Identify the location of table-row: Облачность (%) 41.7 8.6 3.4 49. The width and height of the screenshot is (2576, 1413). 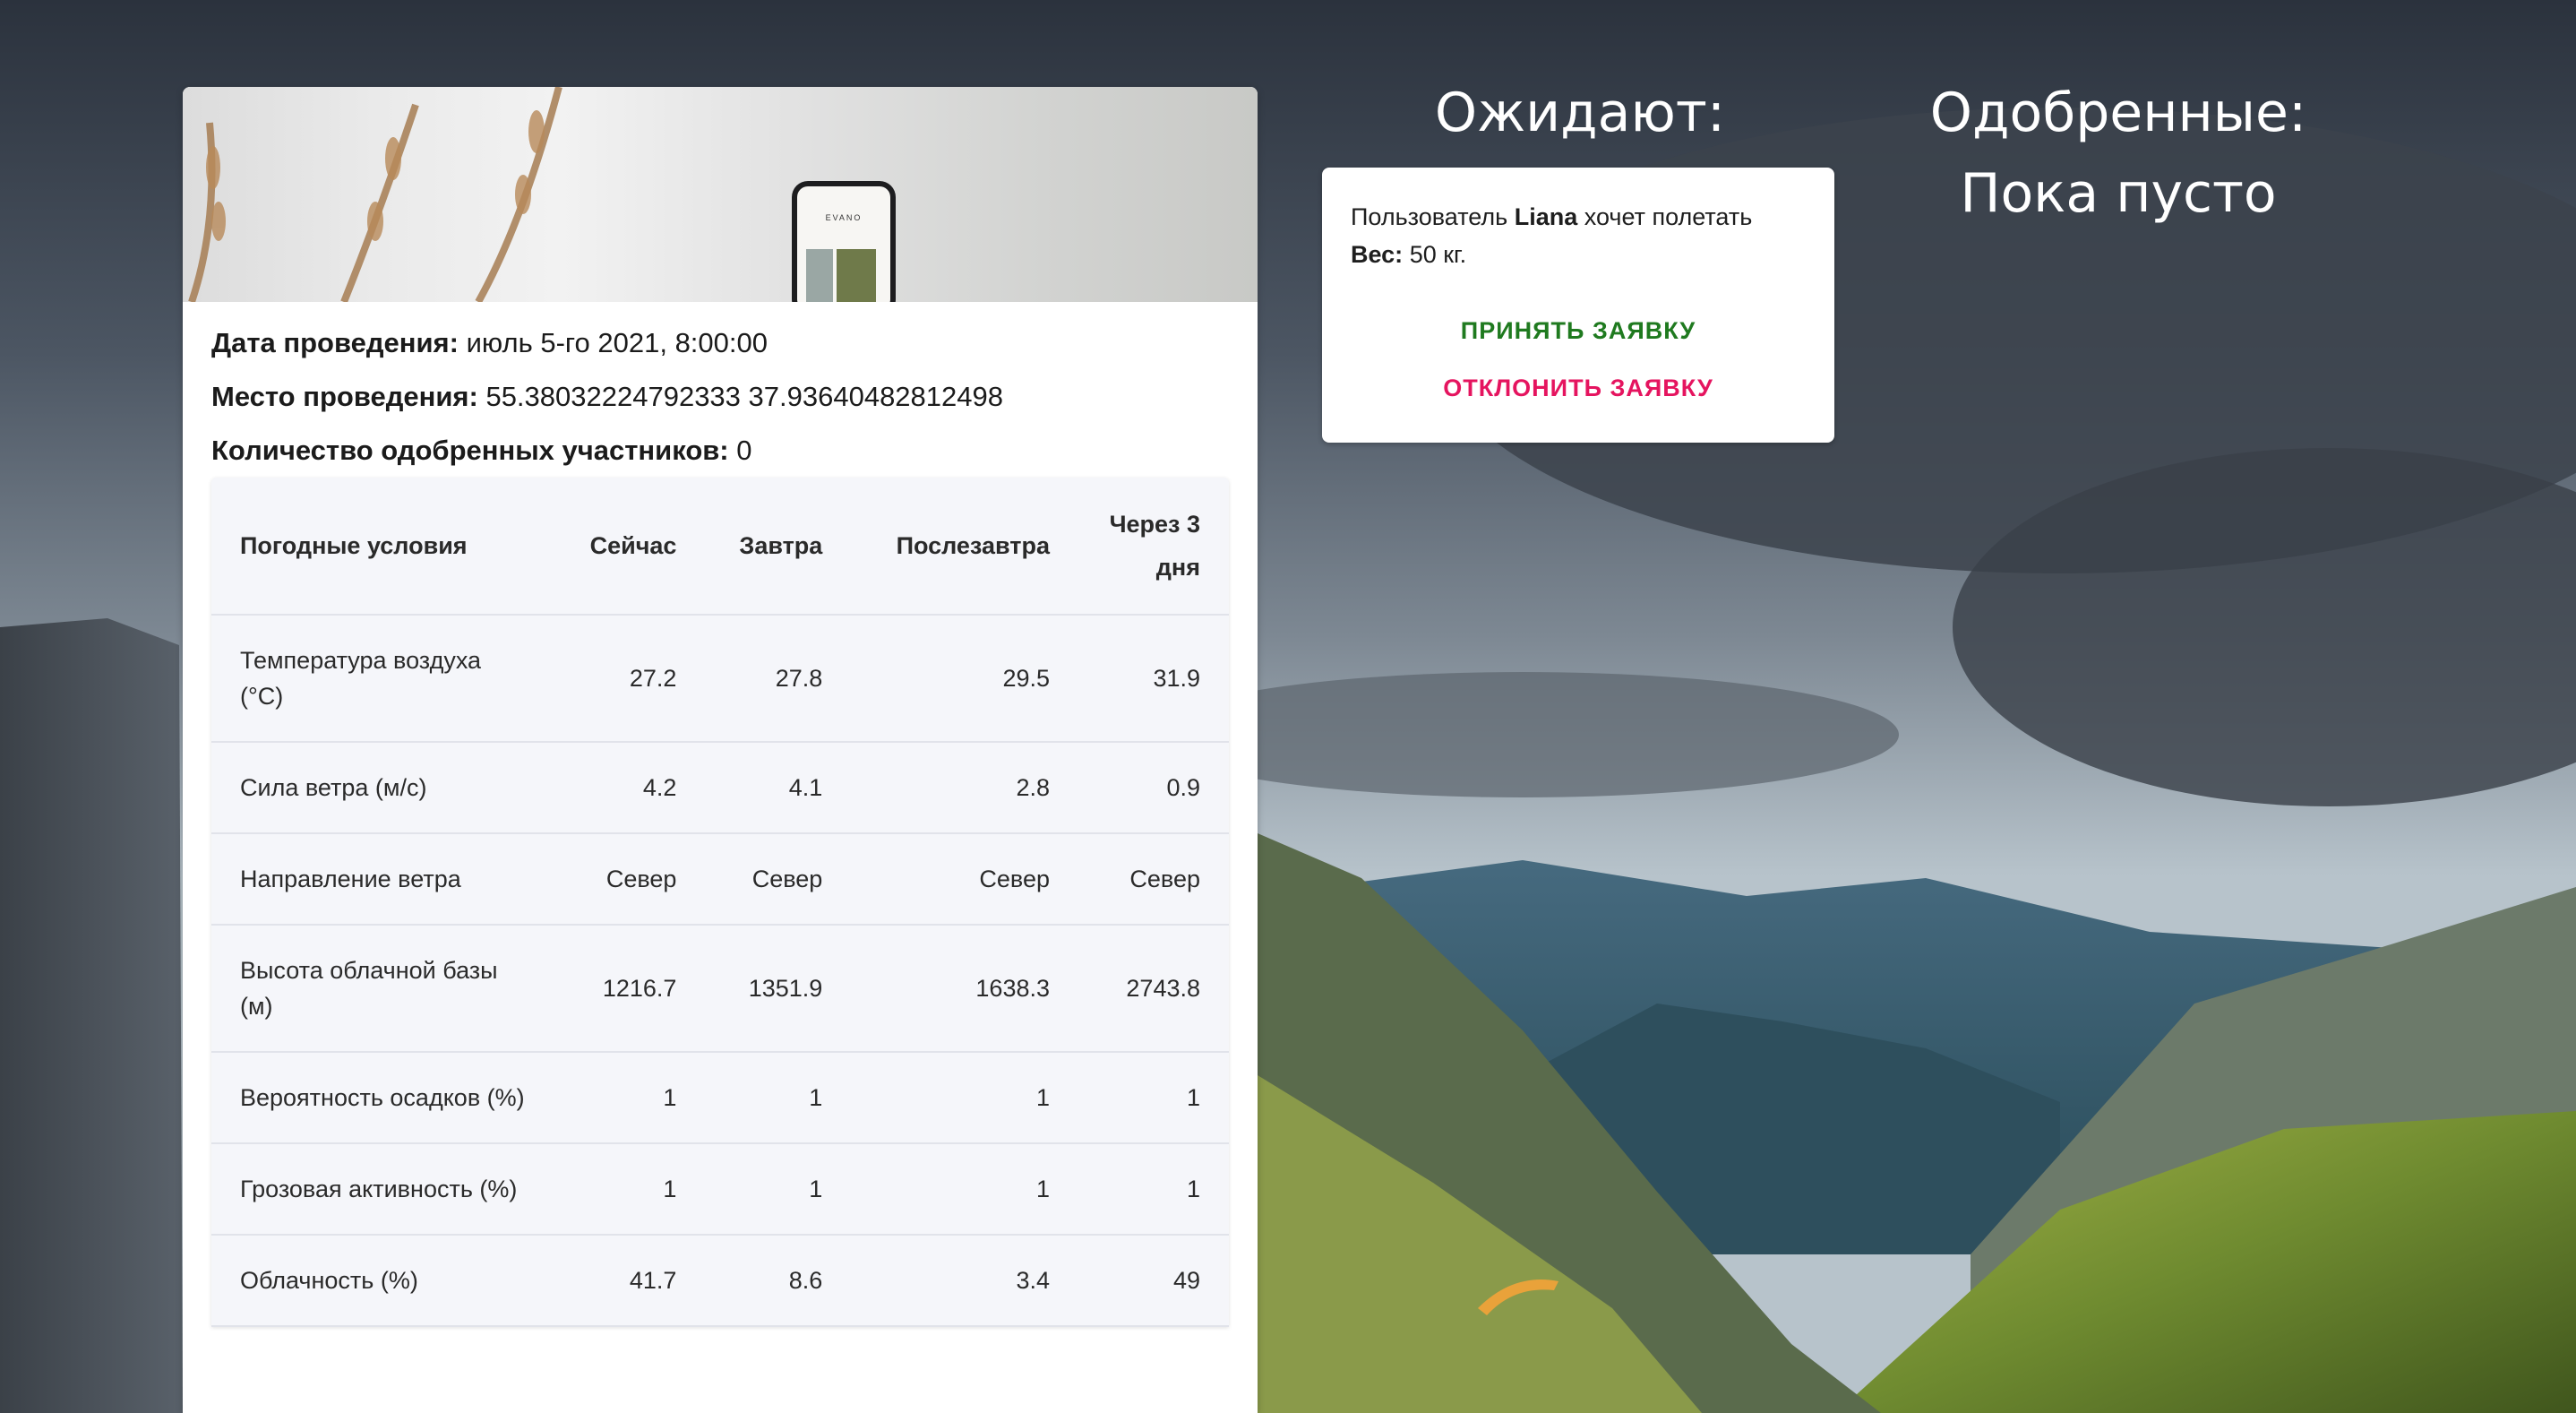
(720, 1281).